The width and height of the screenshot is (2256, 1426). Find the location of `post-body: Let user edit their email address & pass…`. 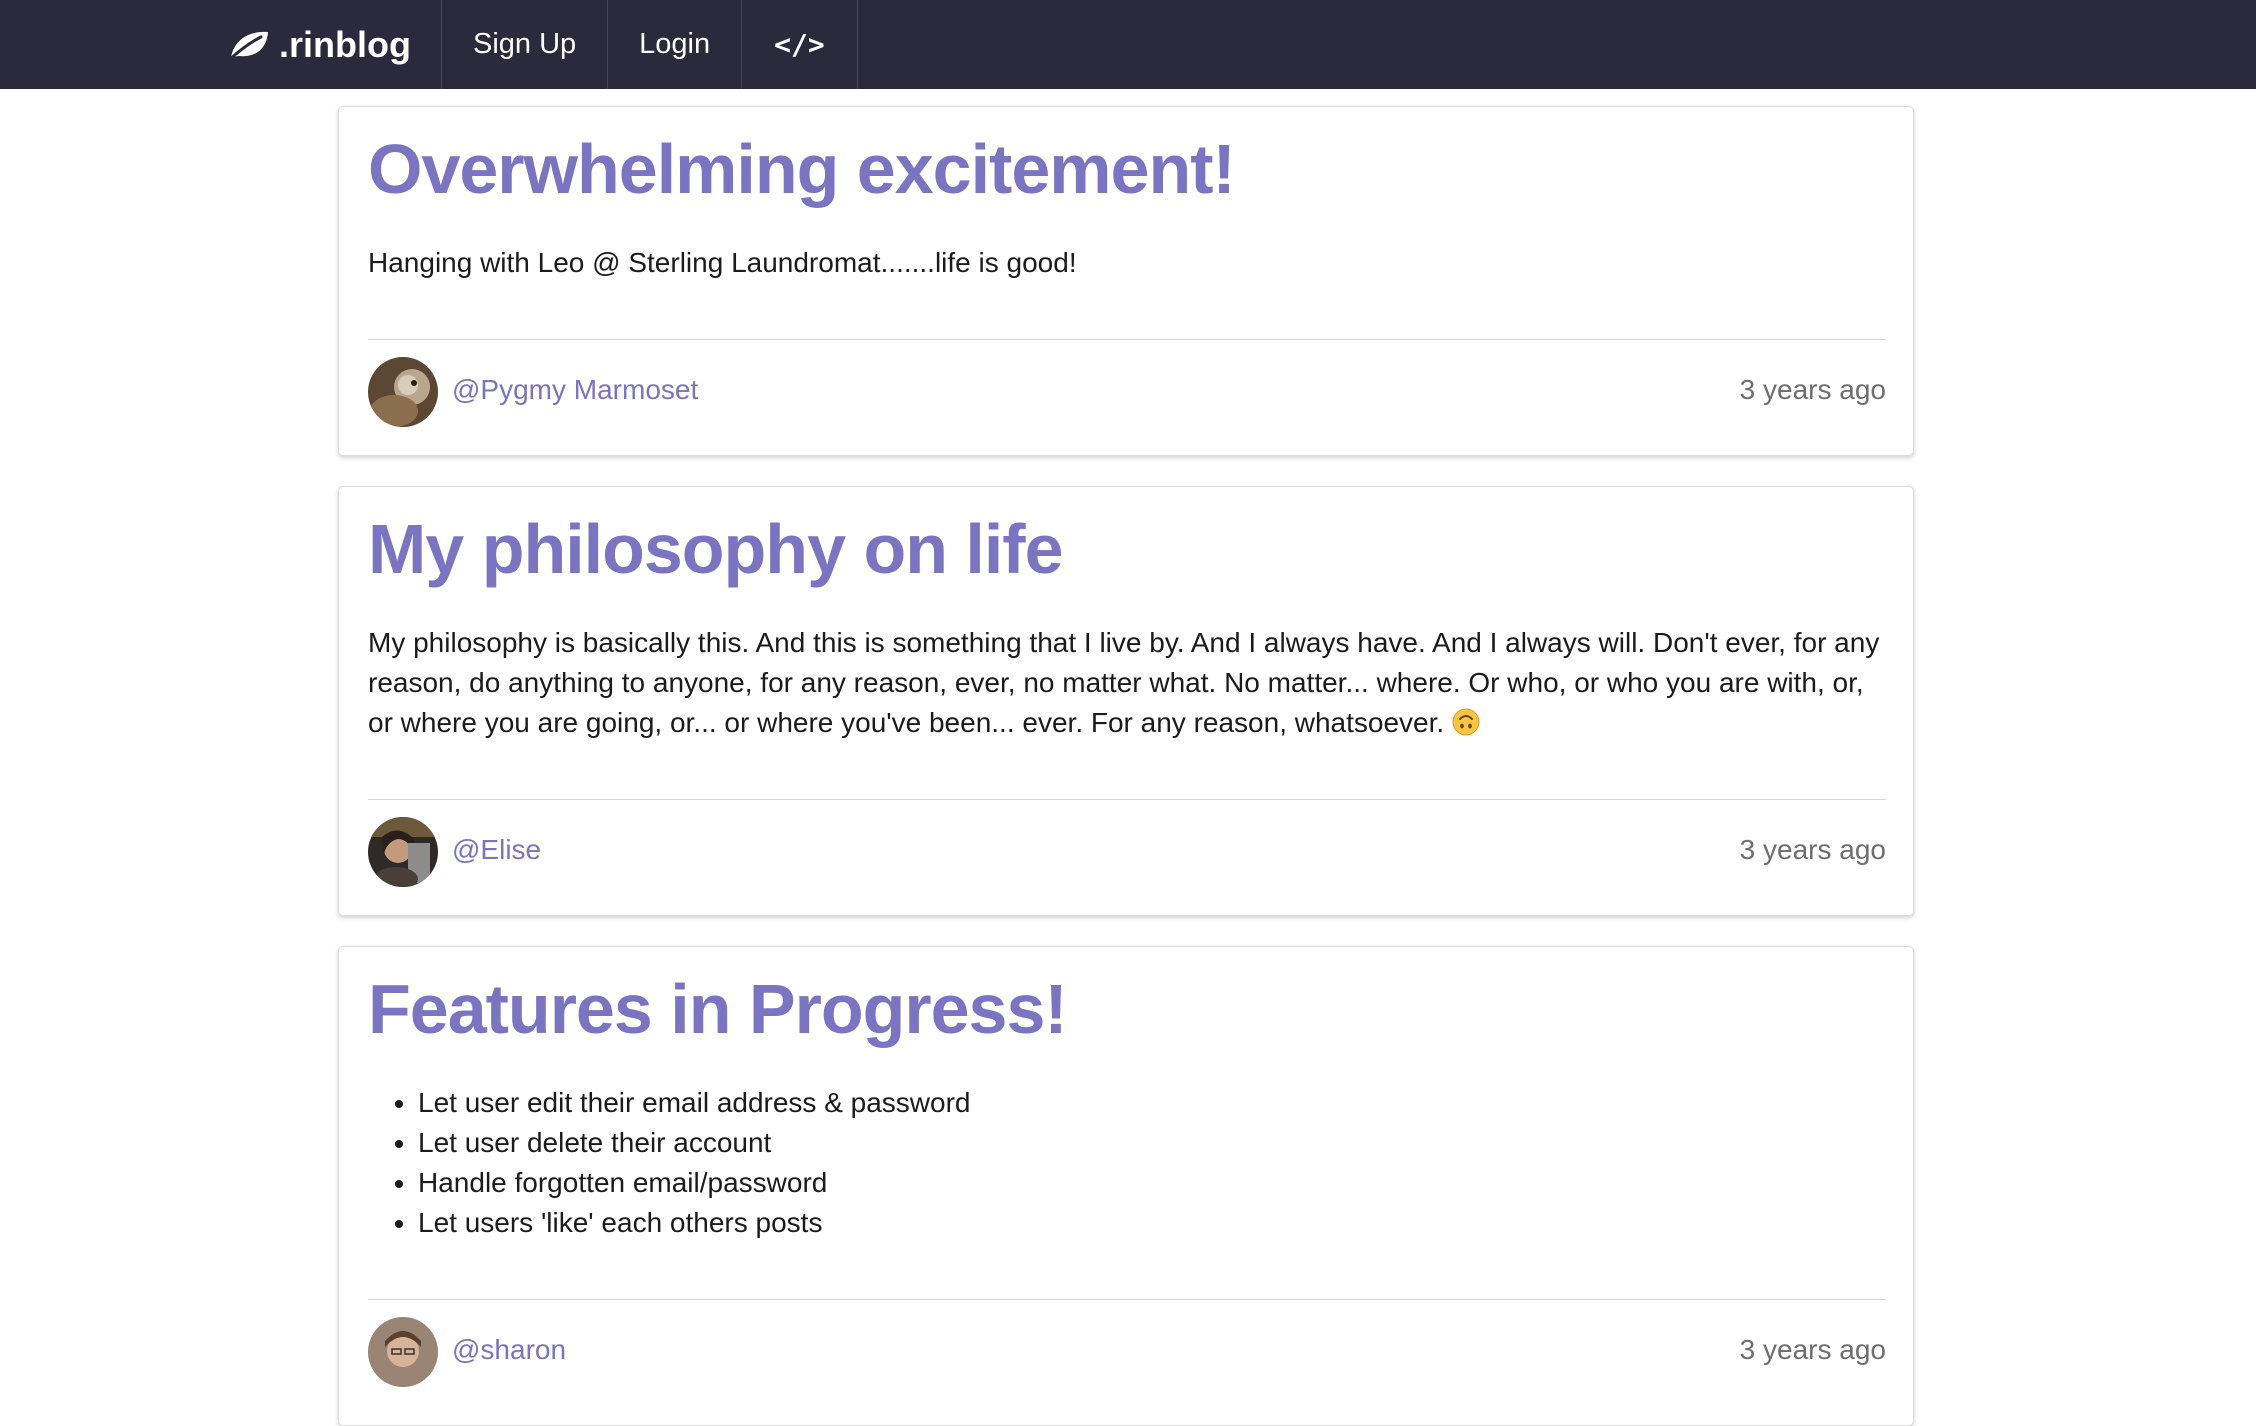

post-body: Let user edit their email address & pass… is located at coordinates (1128, 1163).